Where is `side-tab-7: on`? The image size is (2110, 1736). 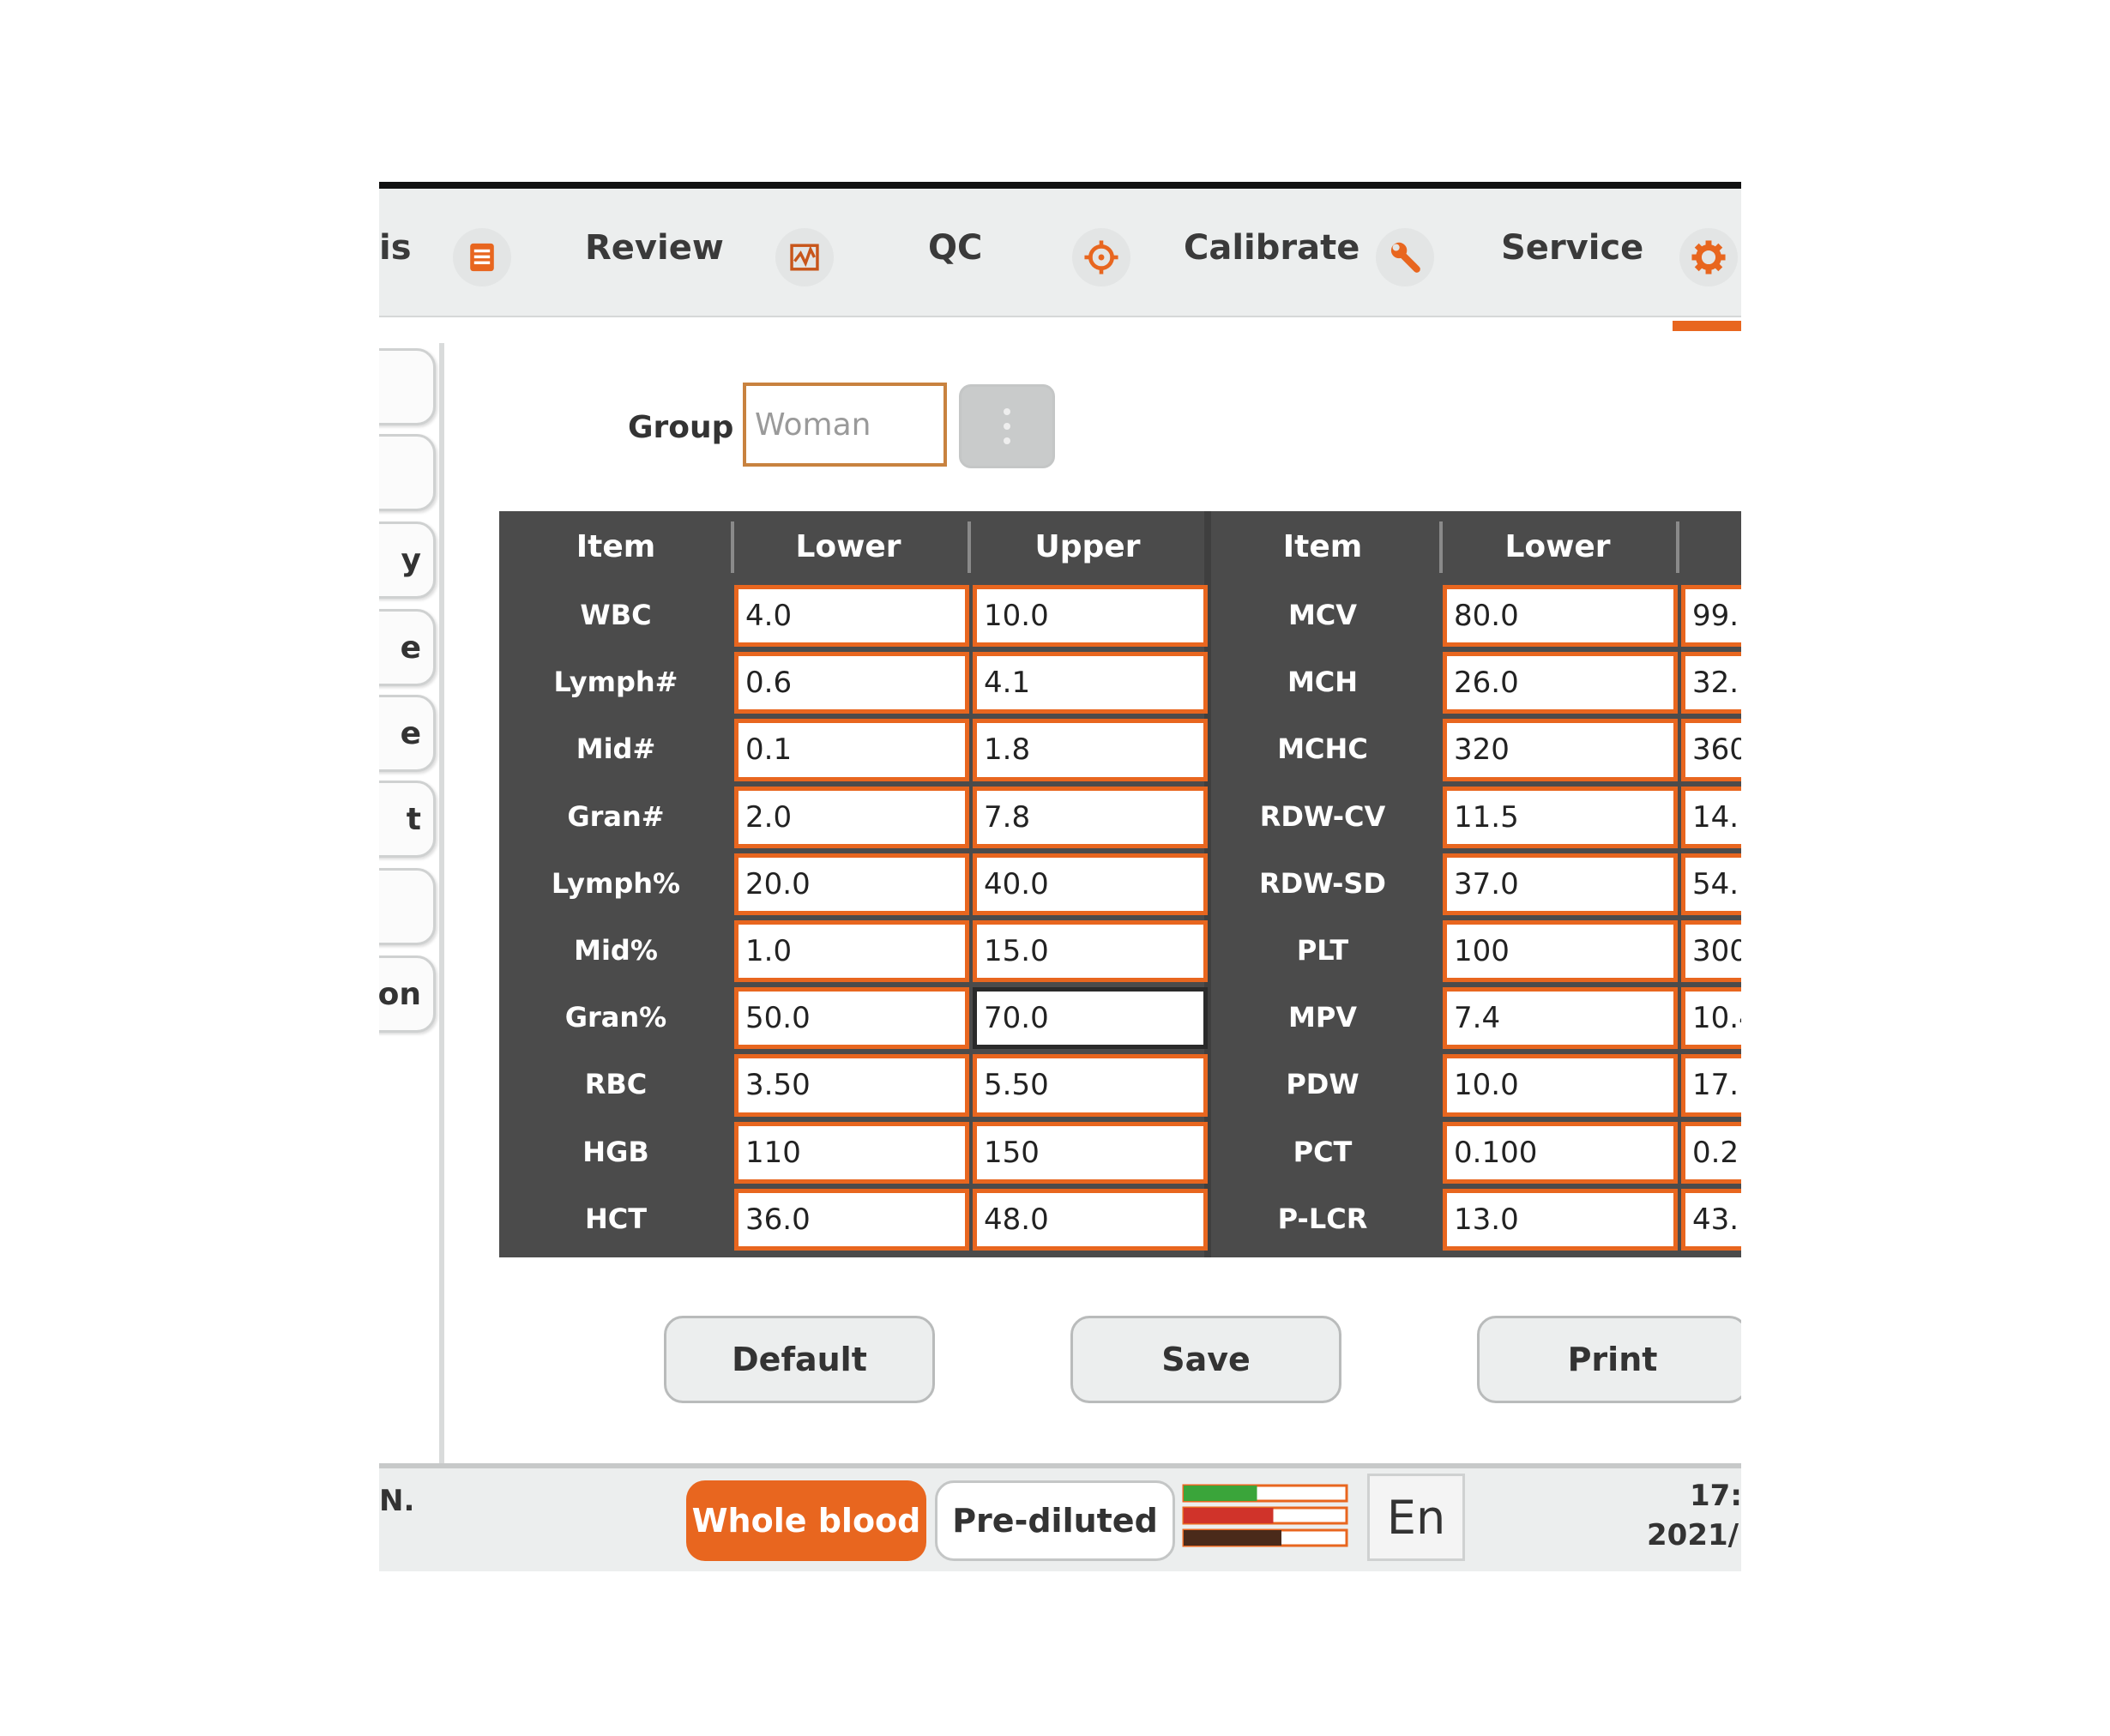 side-tab-7: on is located at coordinates (407, 994).